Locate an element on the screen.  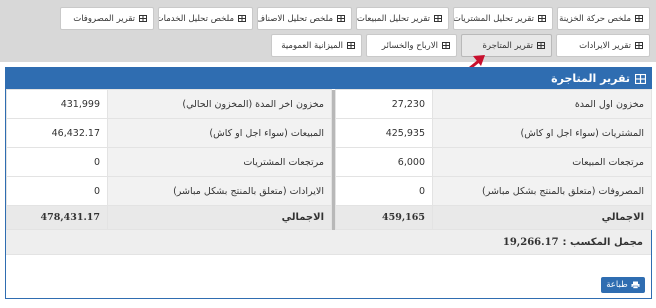
tab-label: تقرير تحليل المبيعات is located at coordinates (393, 18).